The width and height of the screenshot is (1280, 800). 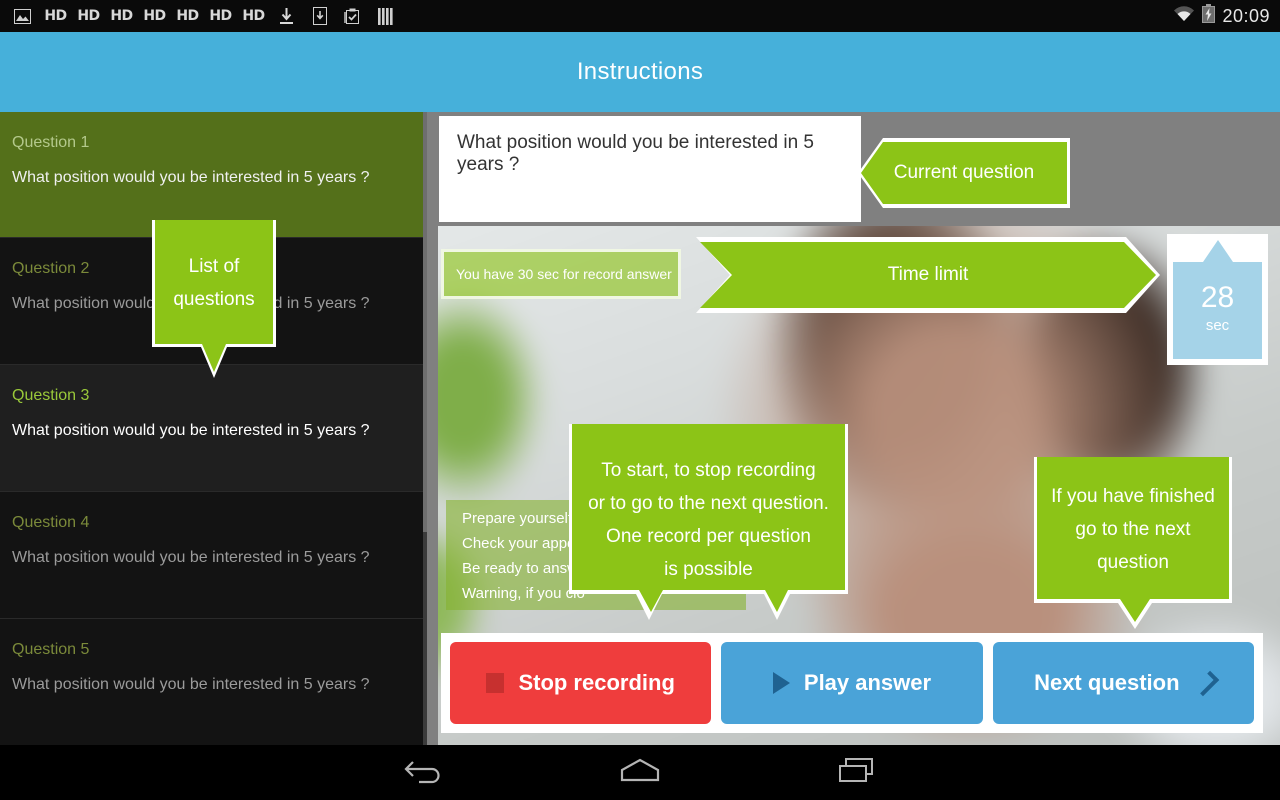 I want to click on page-title: Instructions, so click(x=640, y=71).